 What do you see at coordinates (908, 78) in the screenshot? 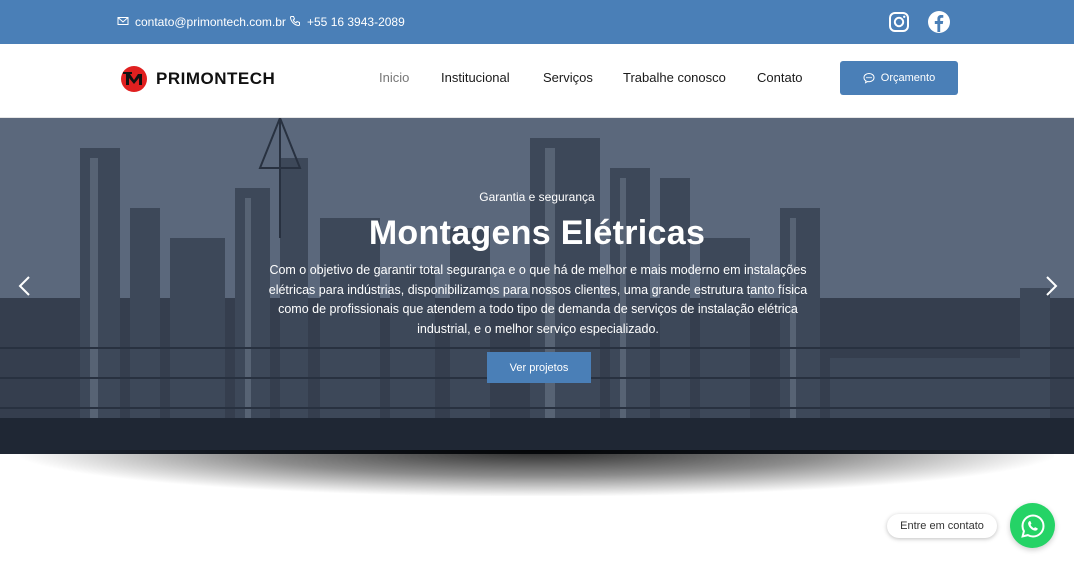
I see `quote-button-label: Orçamento` at bounding box center [908, 78].